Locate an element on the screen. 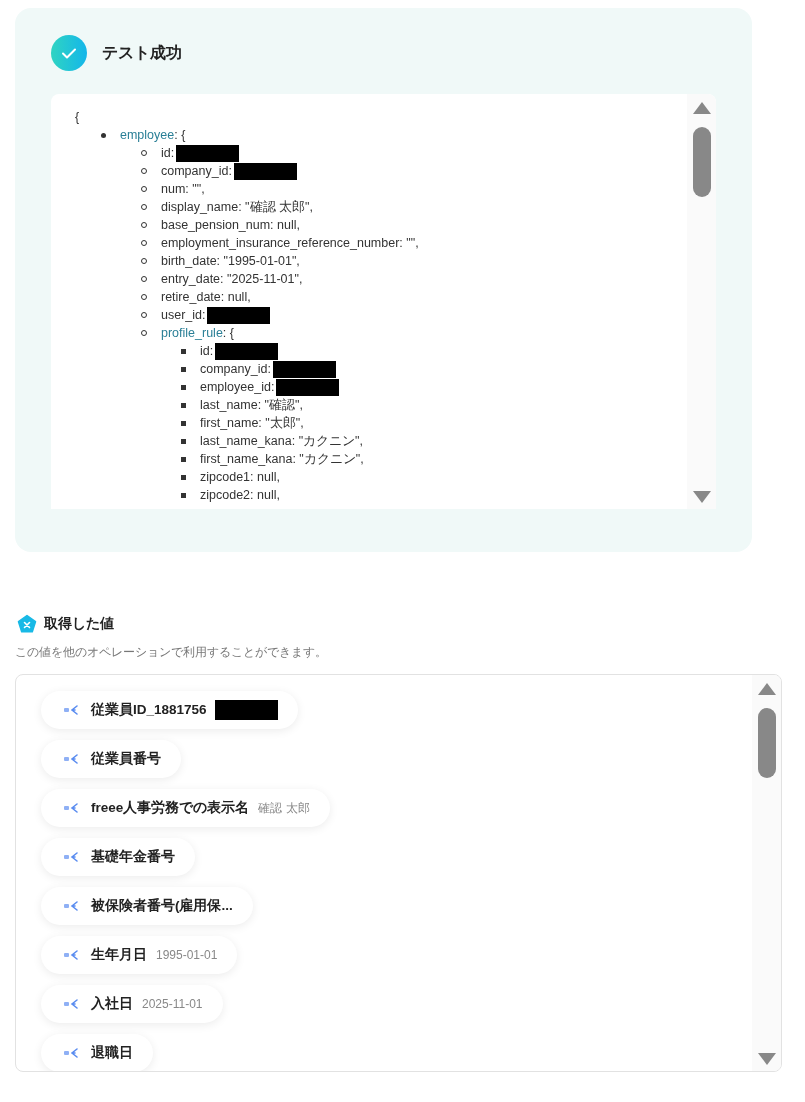  section-description: この値を他のオペレーションで利用することができます。 is located at coordinates (171, 652).